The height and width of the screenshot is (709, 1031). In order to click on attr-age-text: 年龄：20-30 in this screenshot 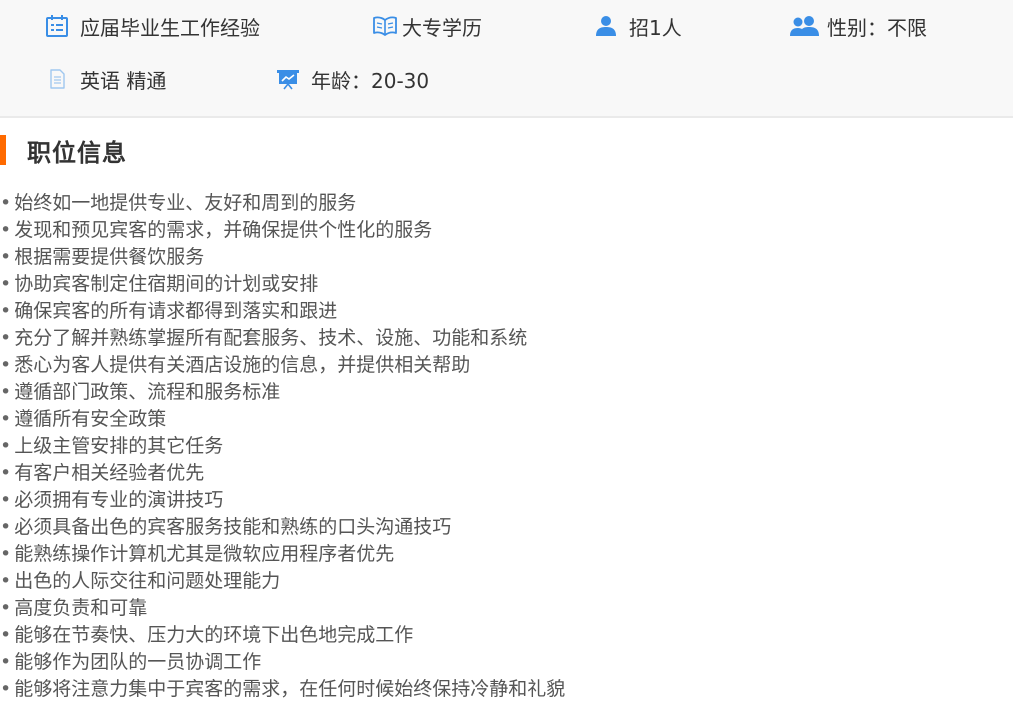, I will do `click(370, 80)`.